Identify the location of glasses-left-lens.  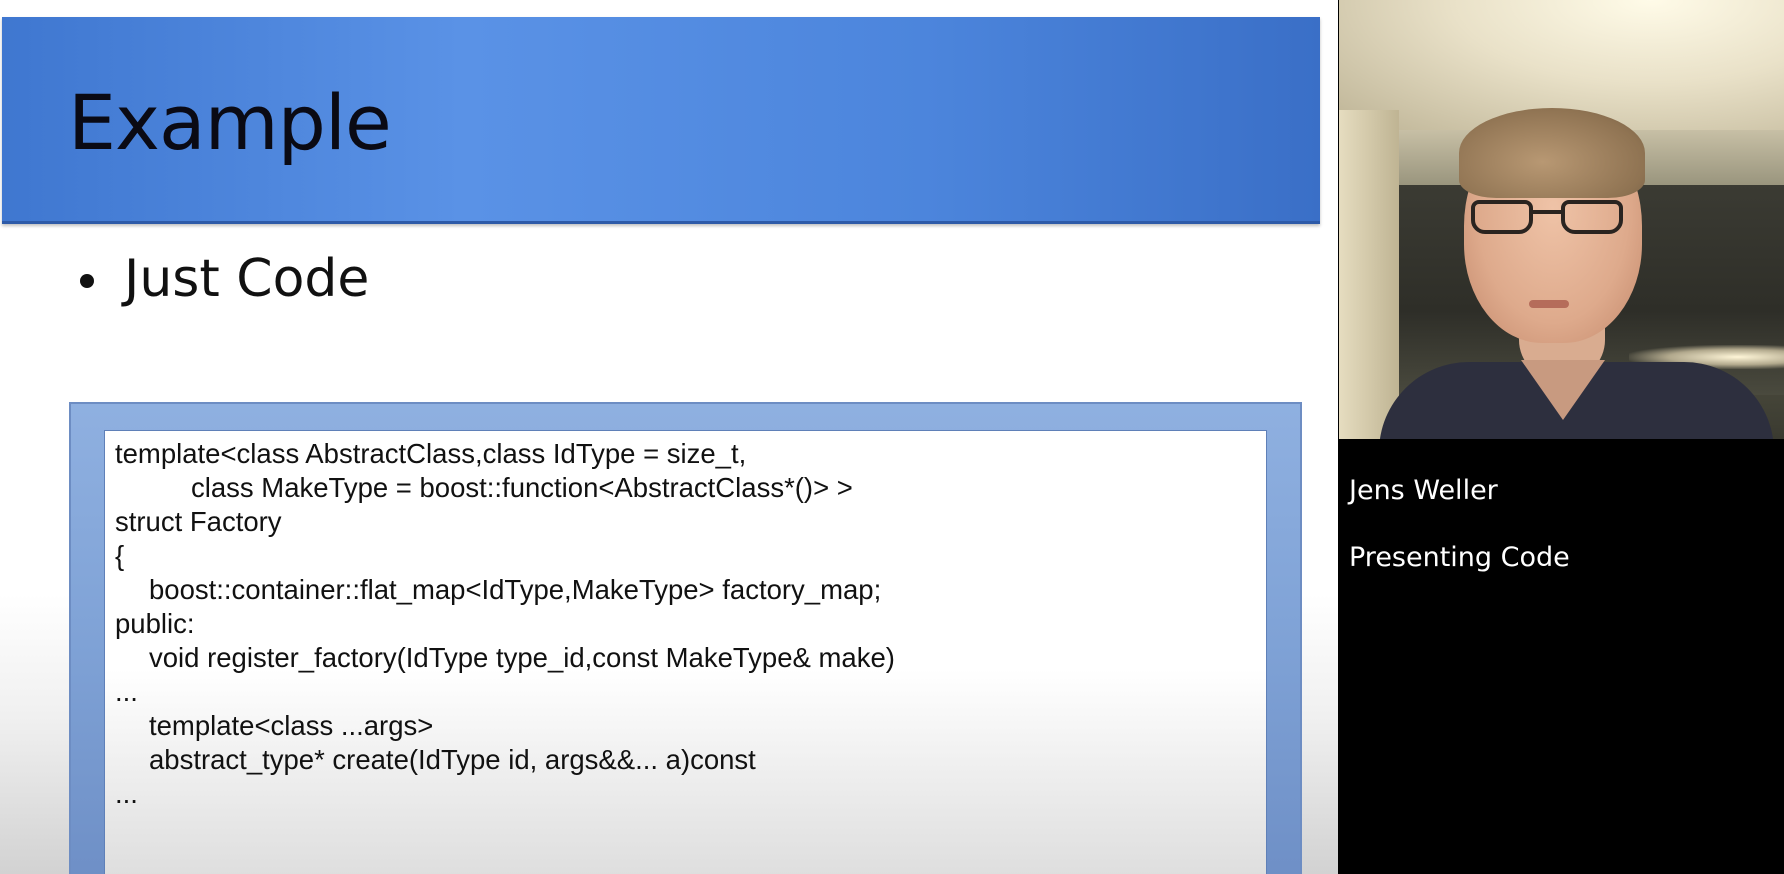
(1502, 217).